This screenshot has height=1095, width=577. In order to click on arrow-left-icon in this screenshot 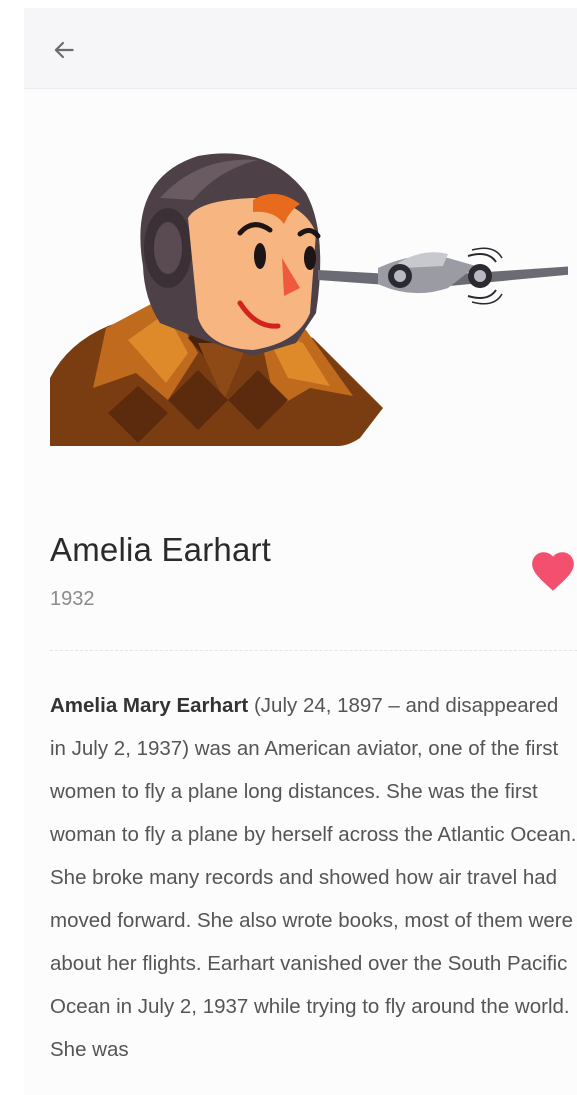, I will do `click(64, 50)`.